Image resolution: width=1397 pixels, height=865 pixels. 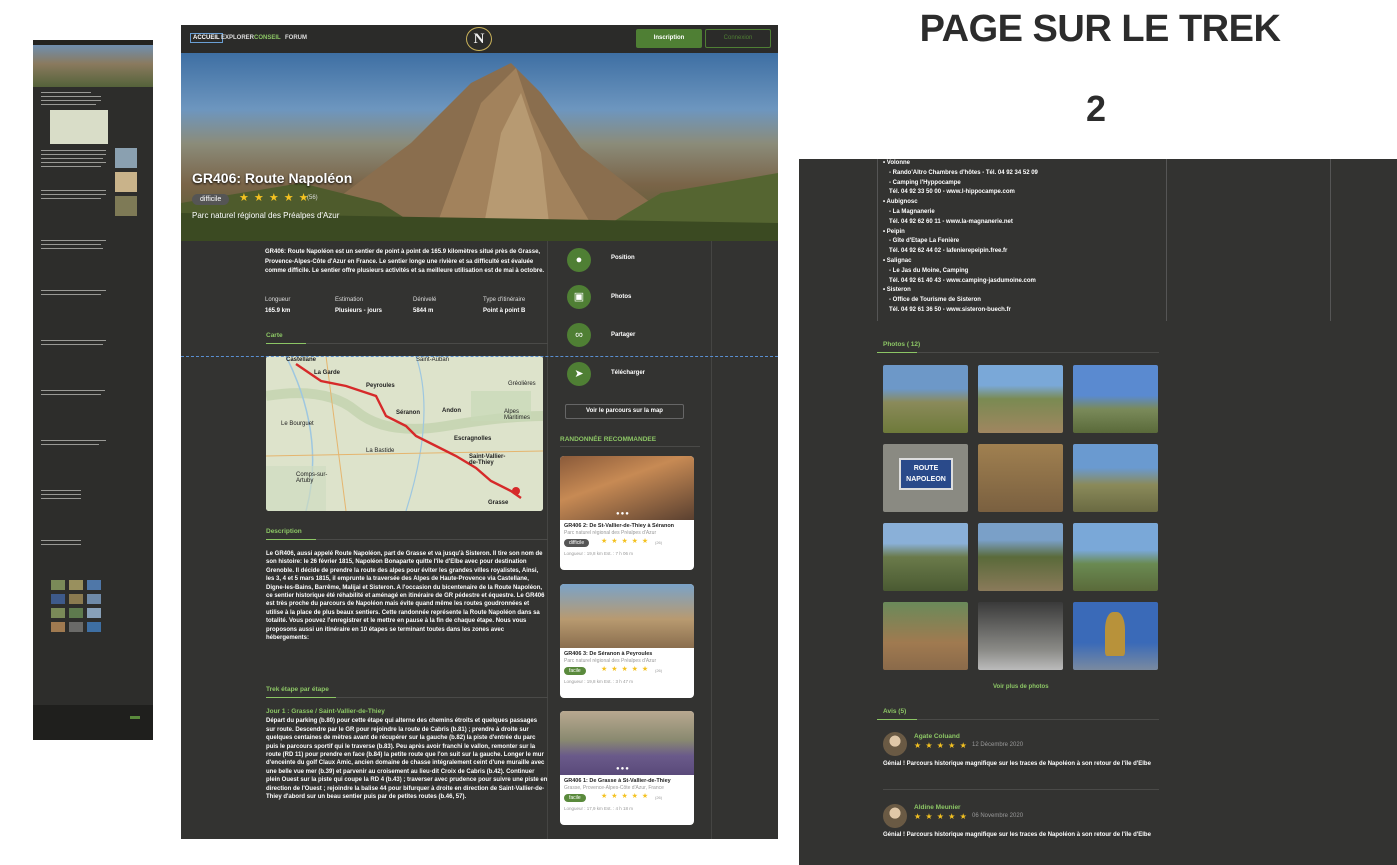 I want to click on connexion-button: Connexion, so click(x=738, y=38).